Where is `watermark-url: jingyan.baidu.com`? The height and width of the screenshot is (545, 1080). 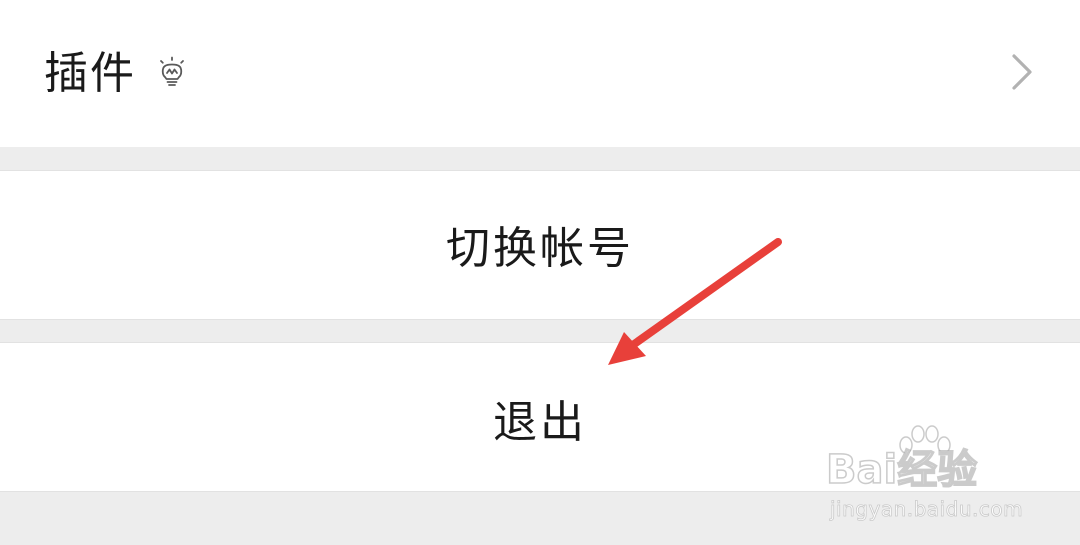 watermark-url: jingyan.baidu.com is located at coordinates (927, 509).